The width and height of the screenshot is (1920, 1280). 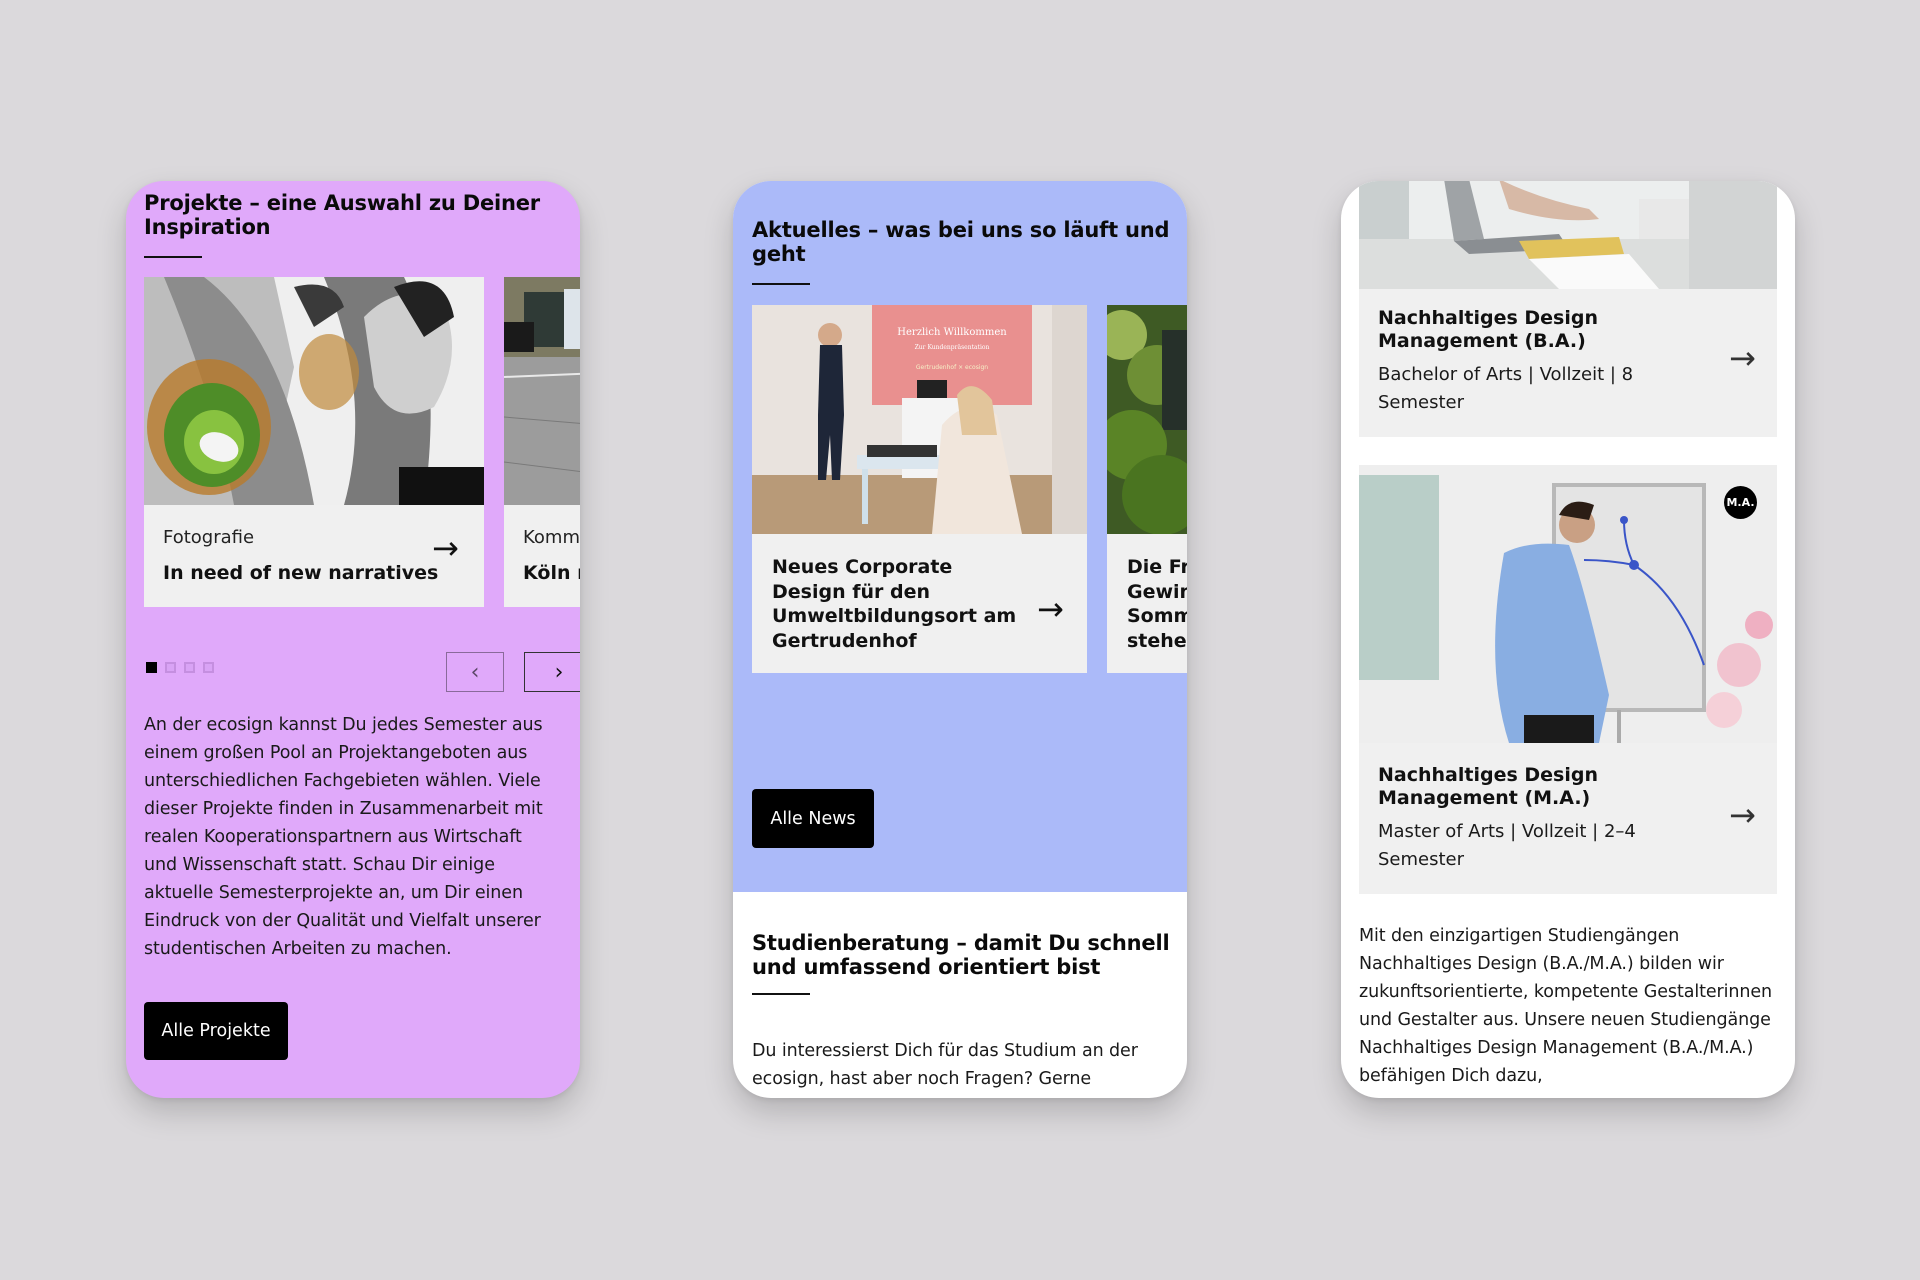 What do you see at coordinates (952, 367) in the screenshot?
I see `screen-text-brands: Gertrudenhof × ecosign` at bounding box center [952, 367].